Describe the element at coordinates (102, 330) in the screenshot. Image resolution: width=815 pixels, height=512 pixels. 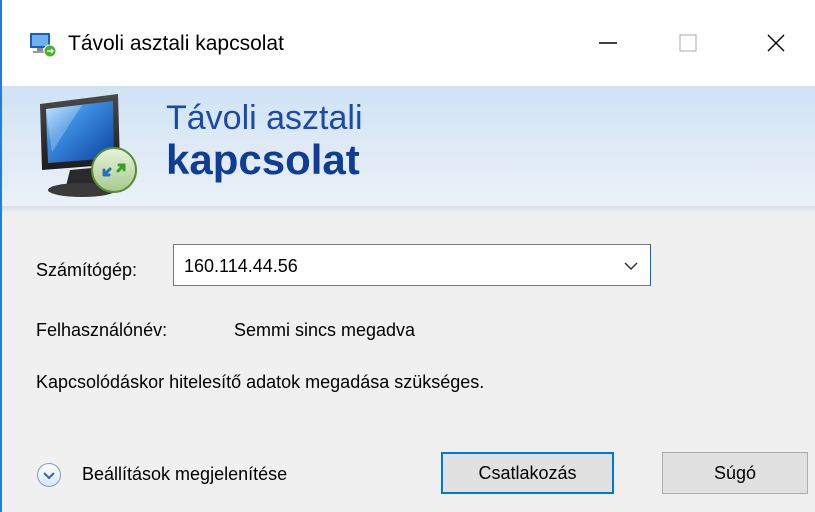
I see `username-label: Felhasználónév:` at that location.